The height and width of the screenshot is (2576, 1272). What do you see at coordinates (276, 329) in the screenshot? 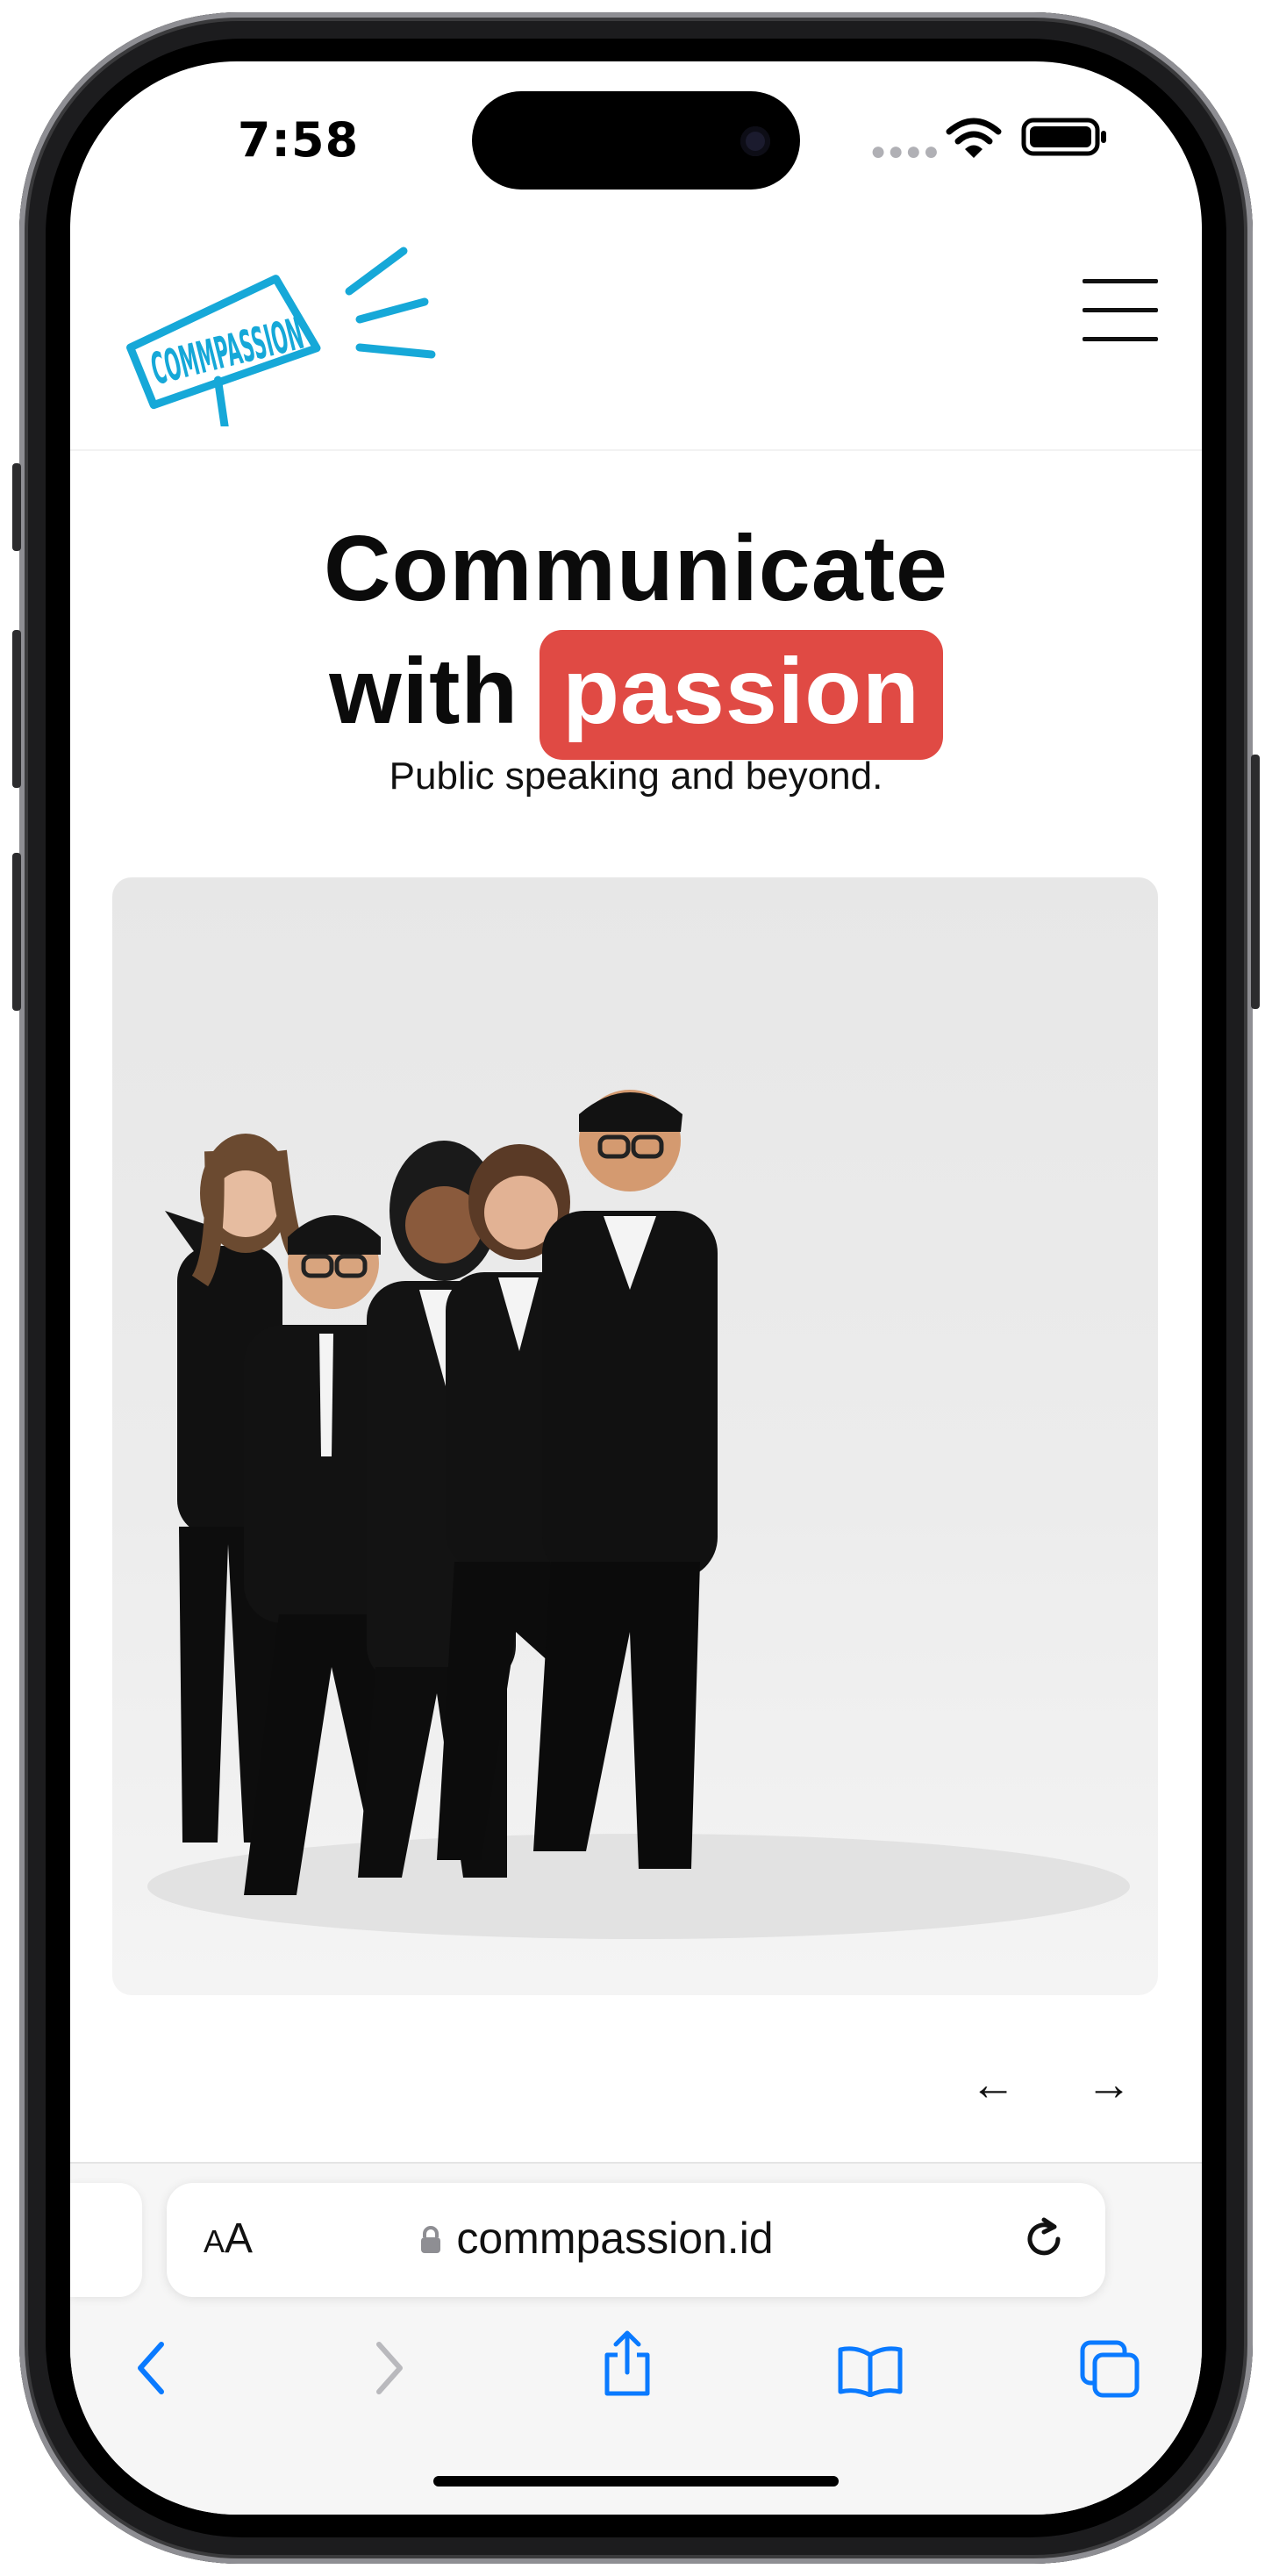
I see `commpassion-logo: COMMPASSION` at bounding box center [276, 329].